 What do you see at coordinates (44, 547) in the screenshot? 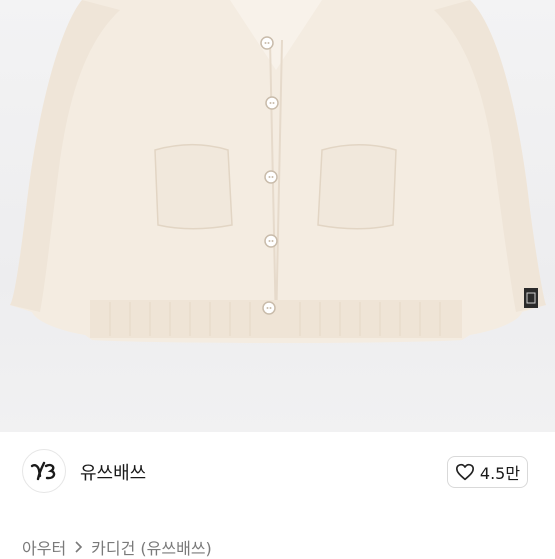
I see `breadcrumb-item-outer: 아우터` at bounding box center [44, 547].